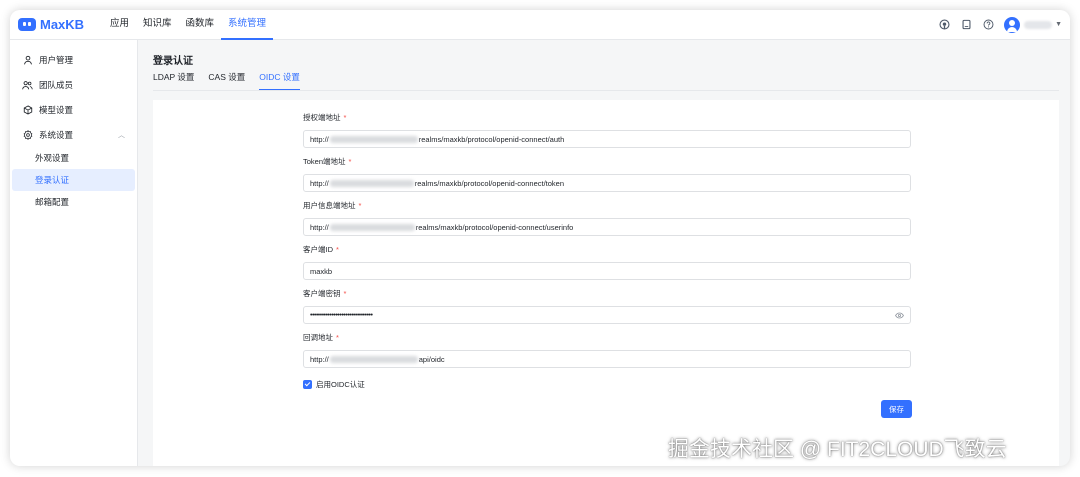  What do you see at coordinates (899, 315) in the screenshot?
I see `eye-icon` at bounding box center [899, 315].